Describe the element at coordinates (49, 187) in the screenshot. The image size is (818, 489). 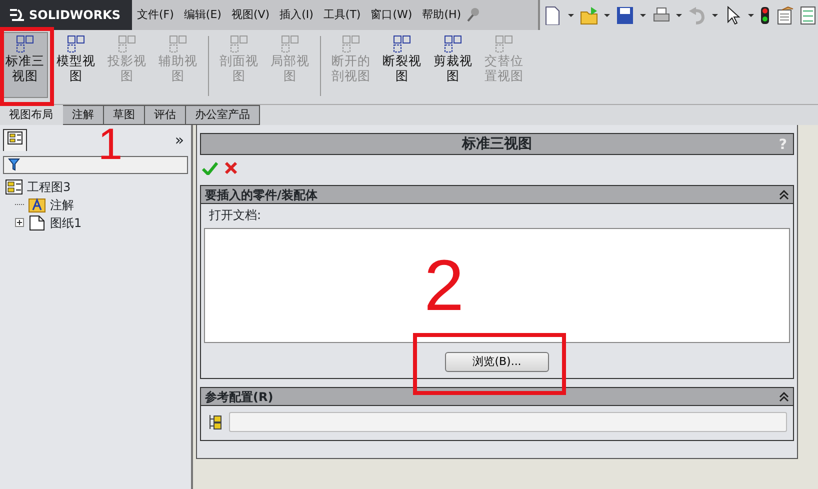
I see `tree-item-label: 工程图3` at that location.